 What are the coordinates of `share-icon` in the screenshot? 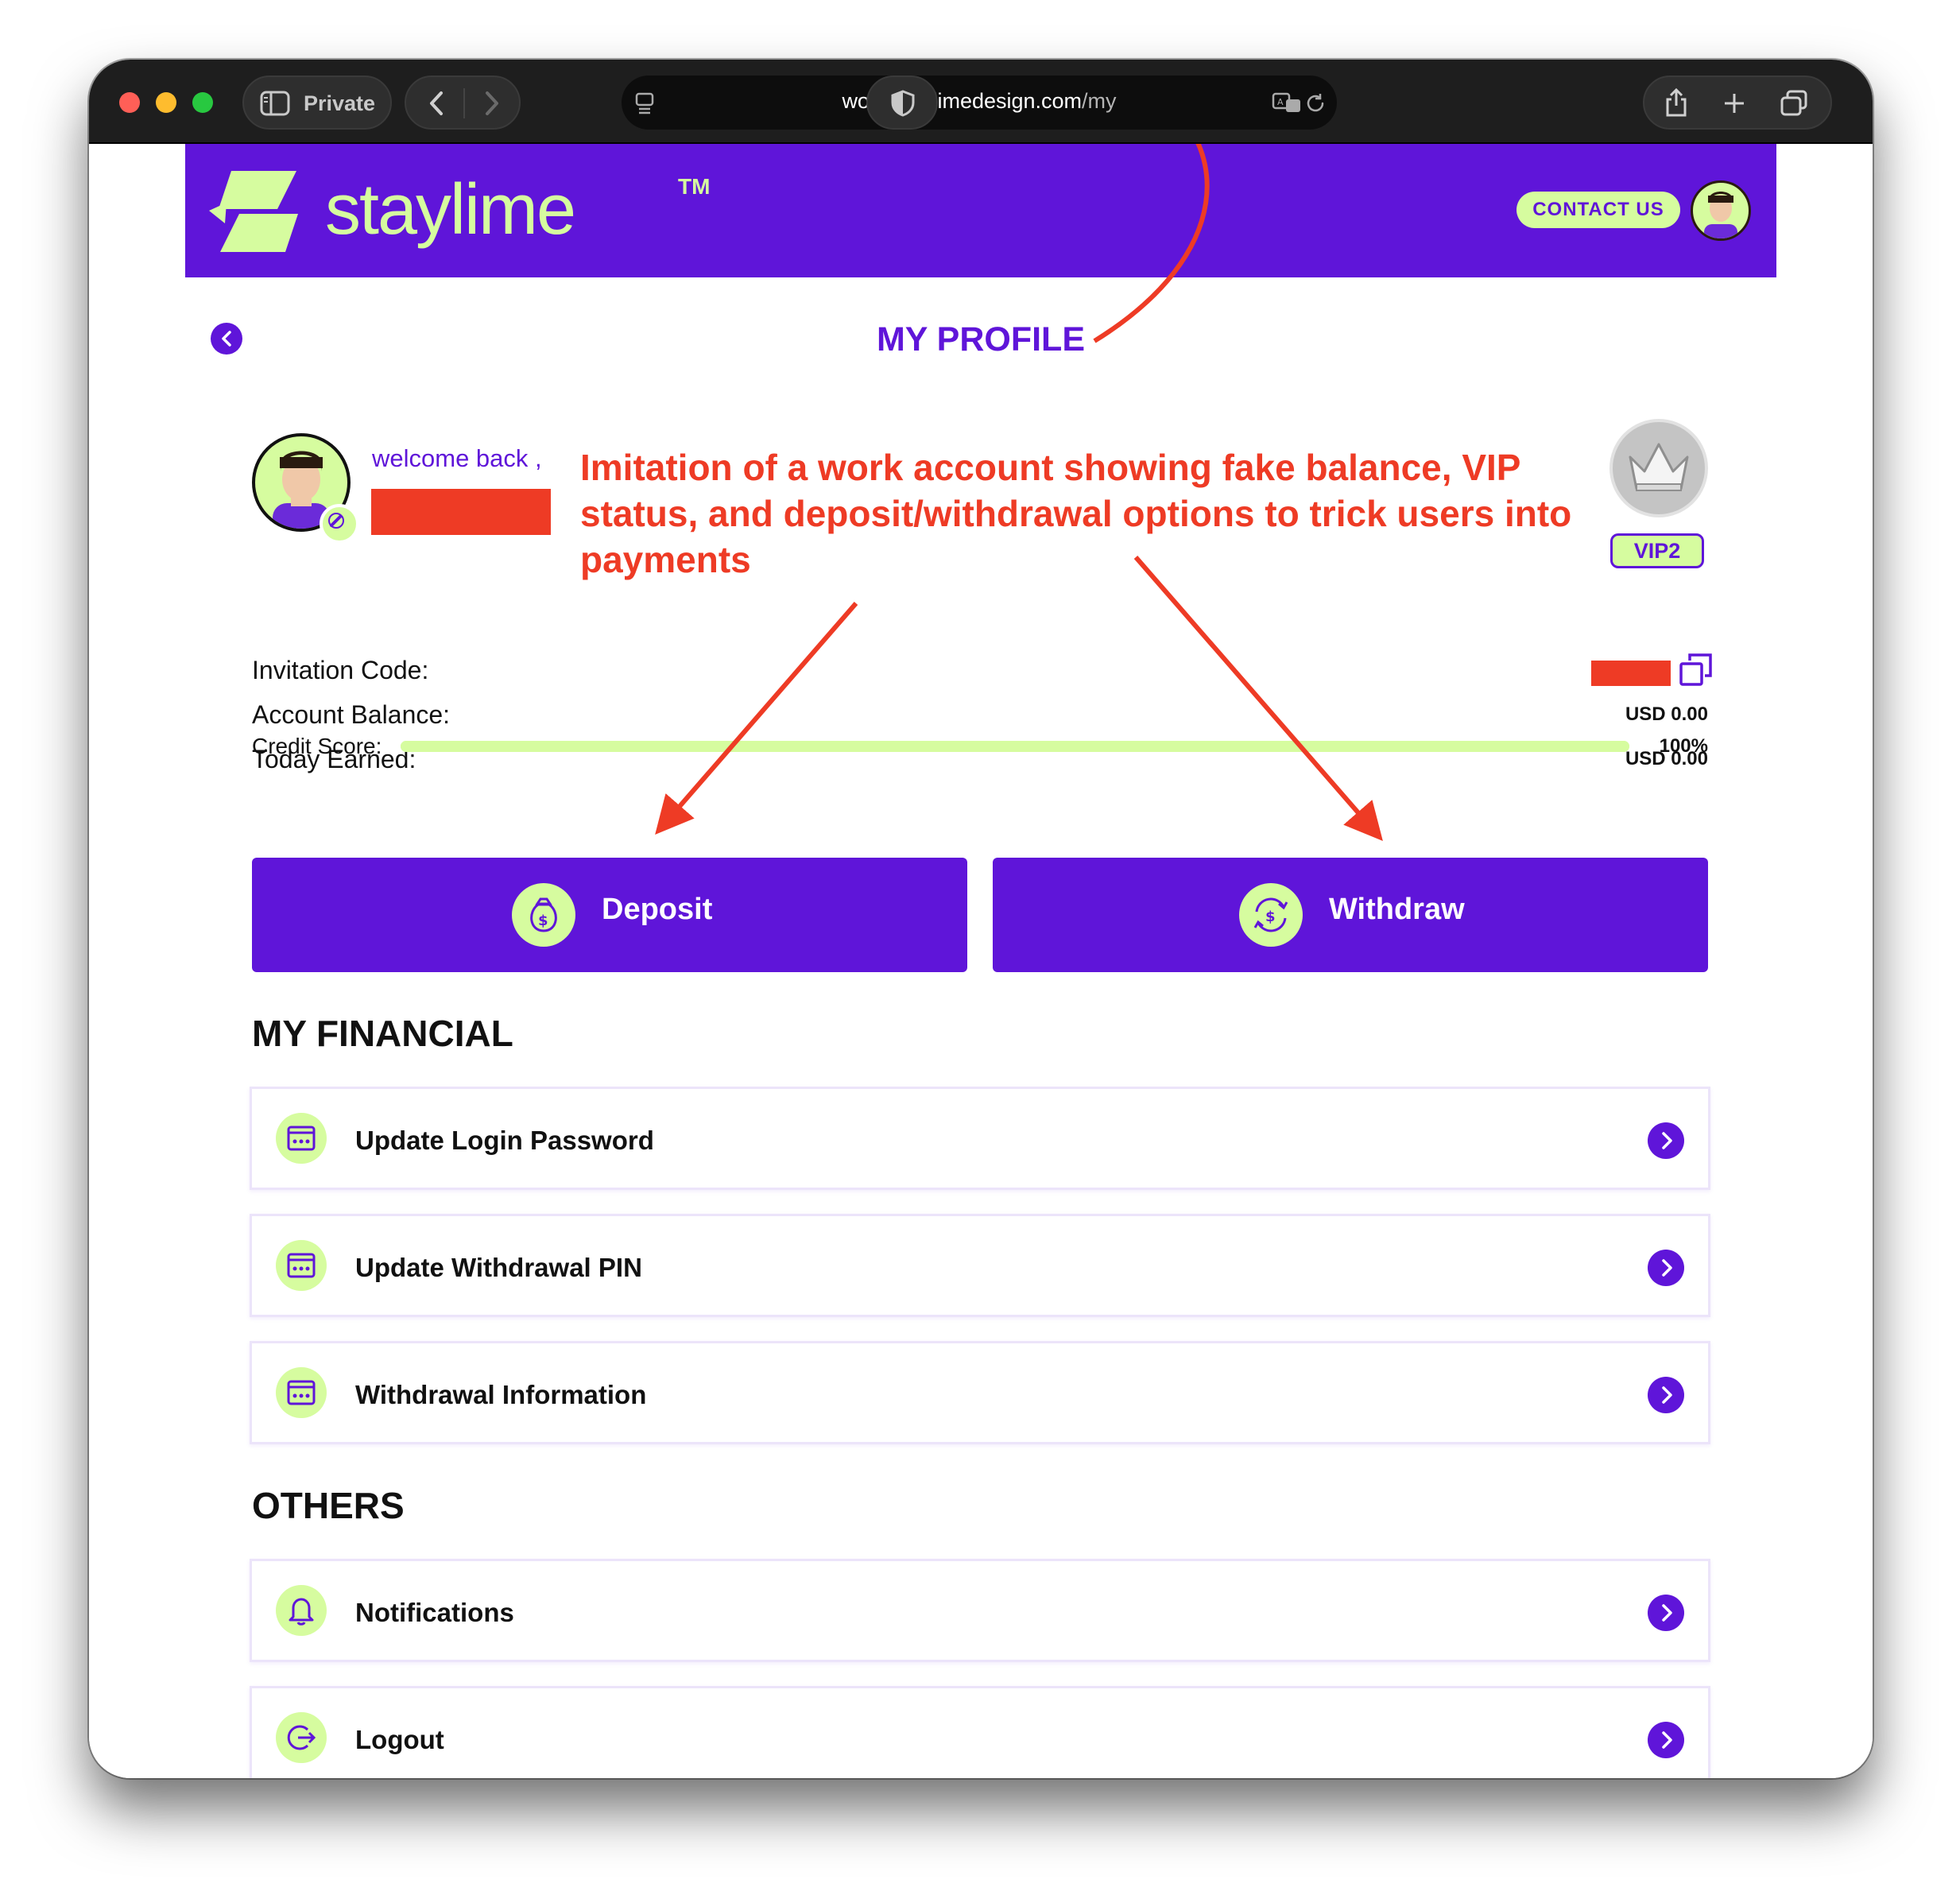 It's located at (1676, 102).